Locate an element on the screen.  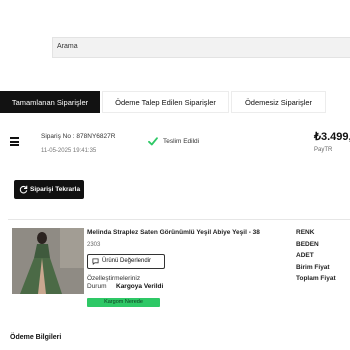
hamburger-icon is located at coordinates (14, 141).